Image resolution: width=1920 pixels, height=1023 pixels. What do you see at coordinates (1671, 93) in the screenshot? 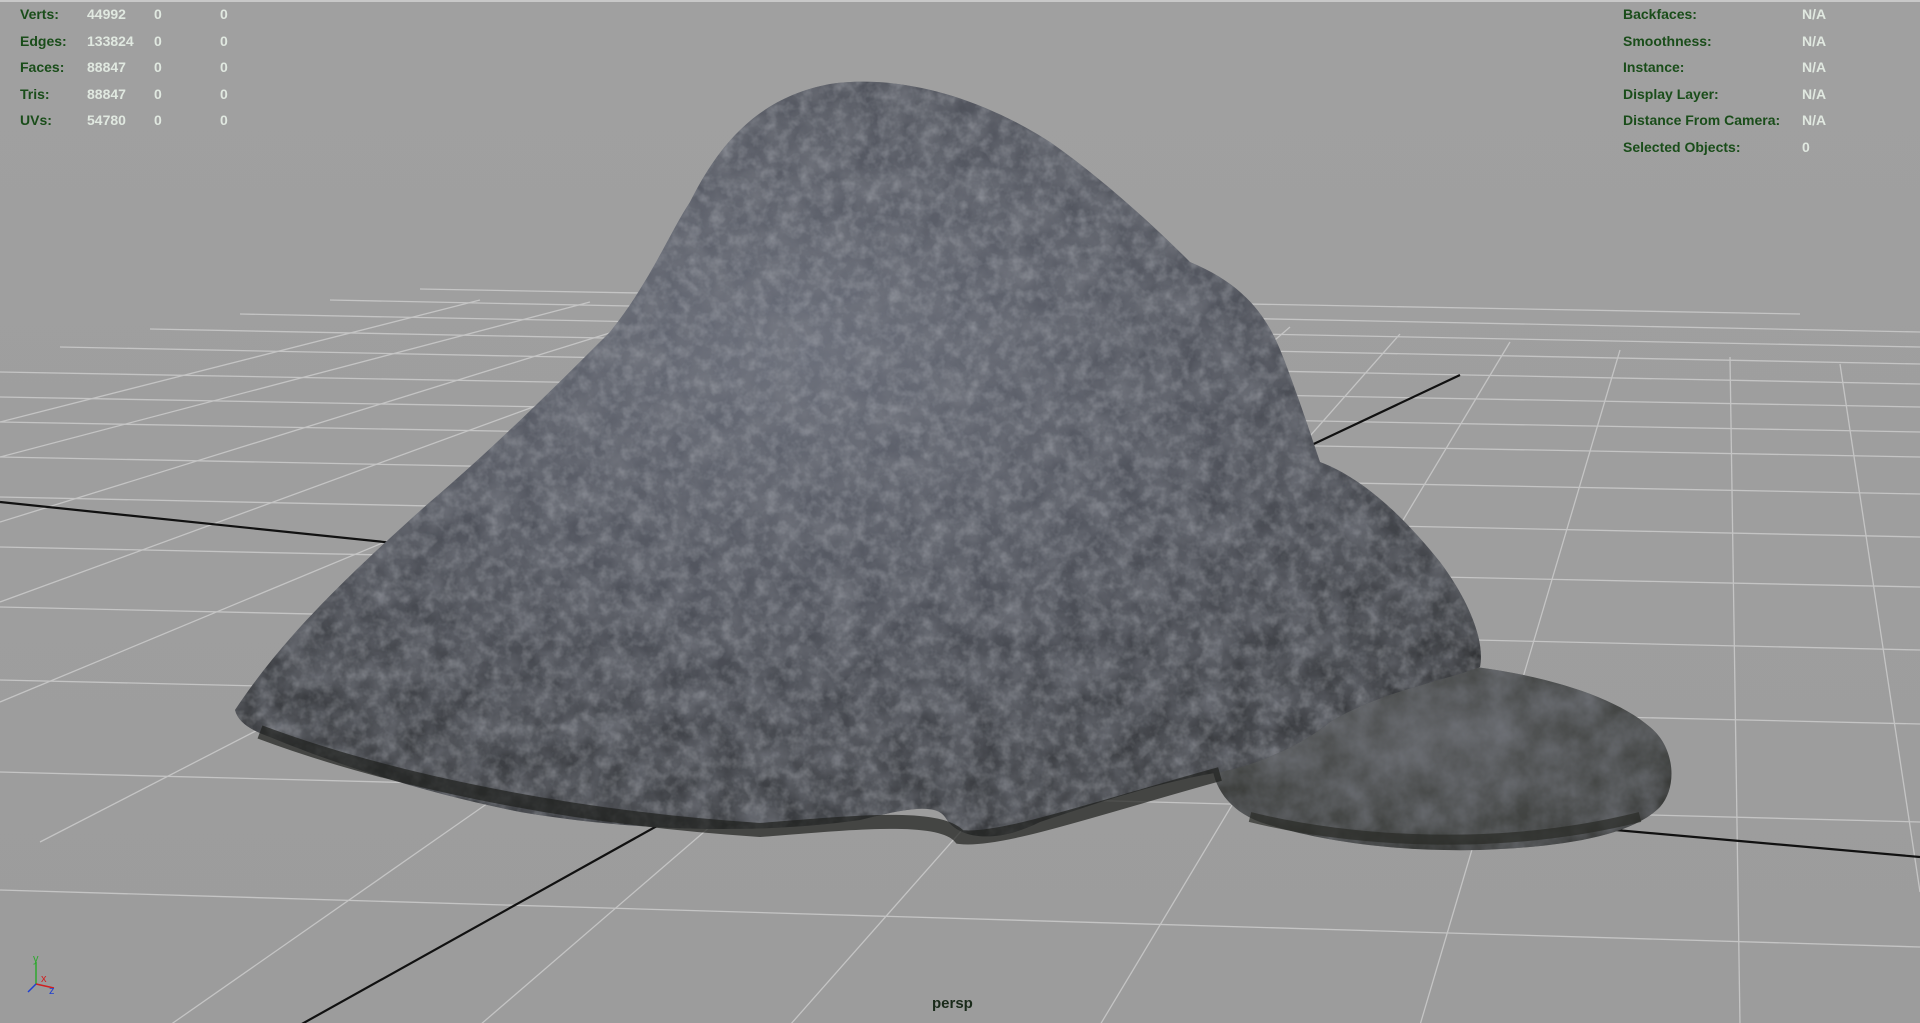
I see `info-label: Display Layer:` at bounding box center [1671, 93].